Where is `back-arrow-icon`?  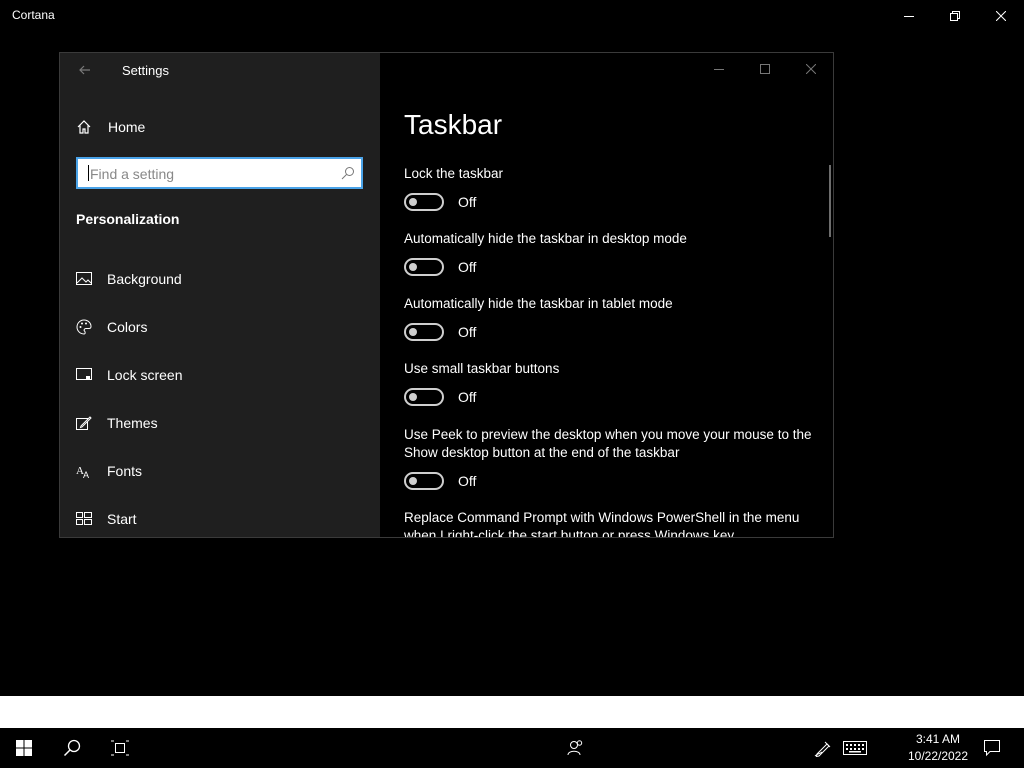
back-arrow-icon is located at coordinates (84, 70).